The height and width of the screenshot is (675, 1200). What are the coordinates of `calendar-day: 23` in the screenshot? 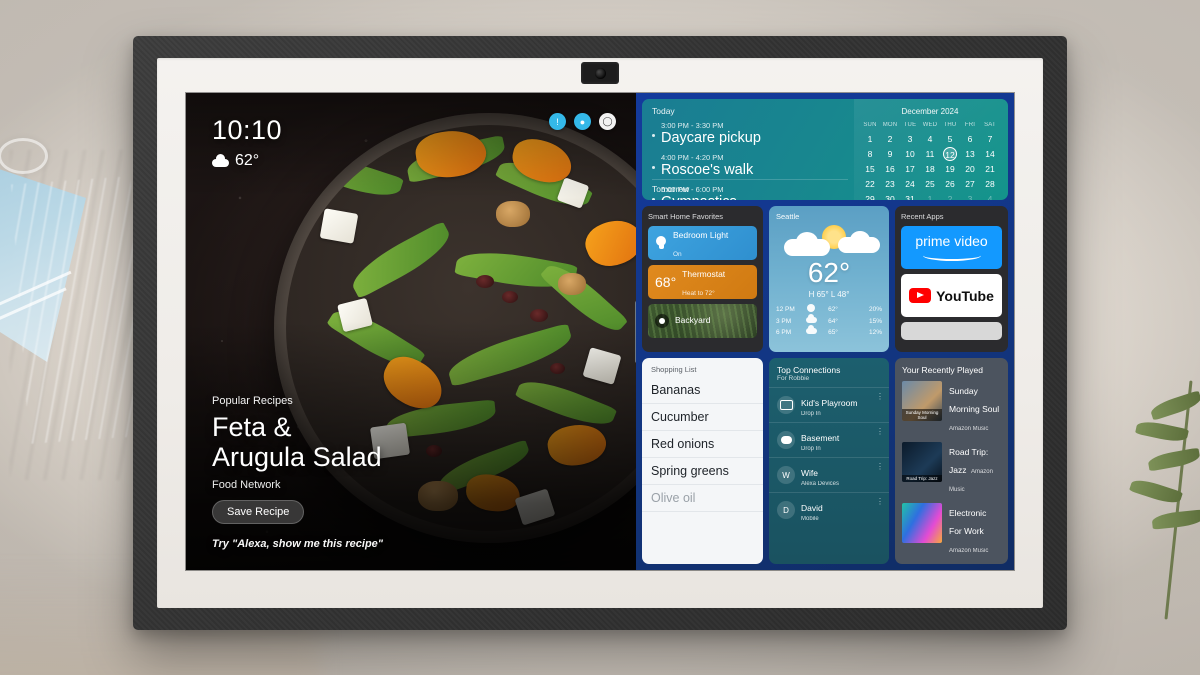 It's located at (890, 184).